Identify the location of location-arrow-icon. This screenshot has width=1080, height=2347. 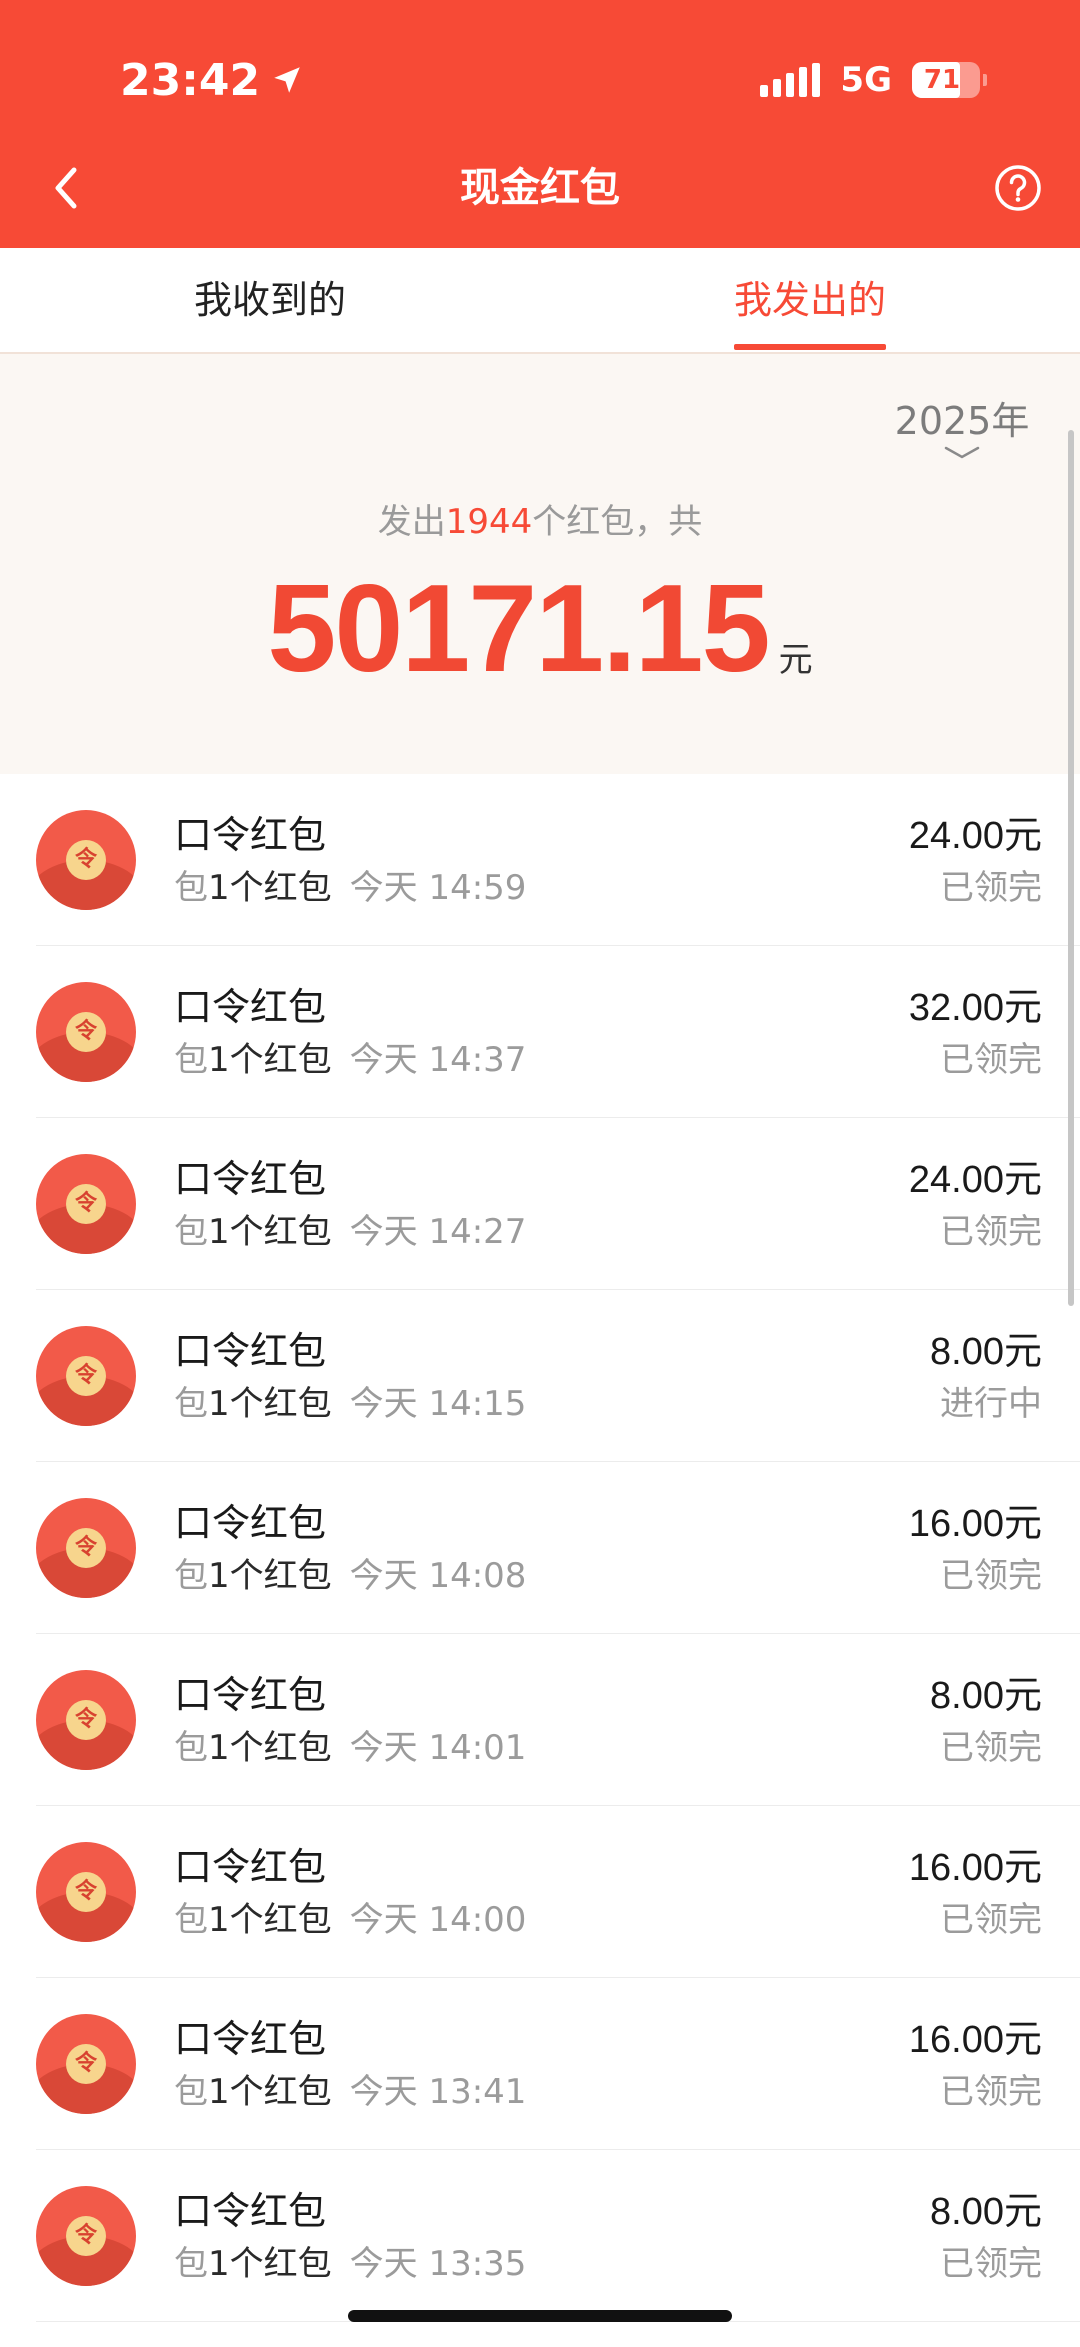
(287, 80).